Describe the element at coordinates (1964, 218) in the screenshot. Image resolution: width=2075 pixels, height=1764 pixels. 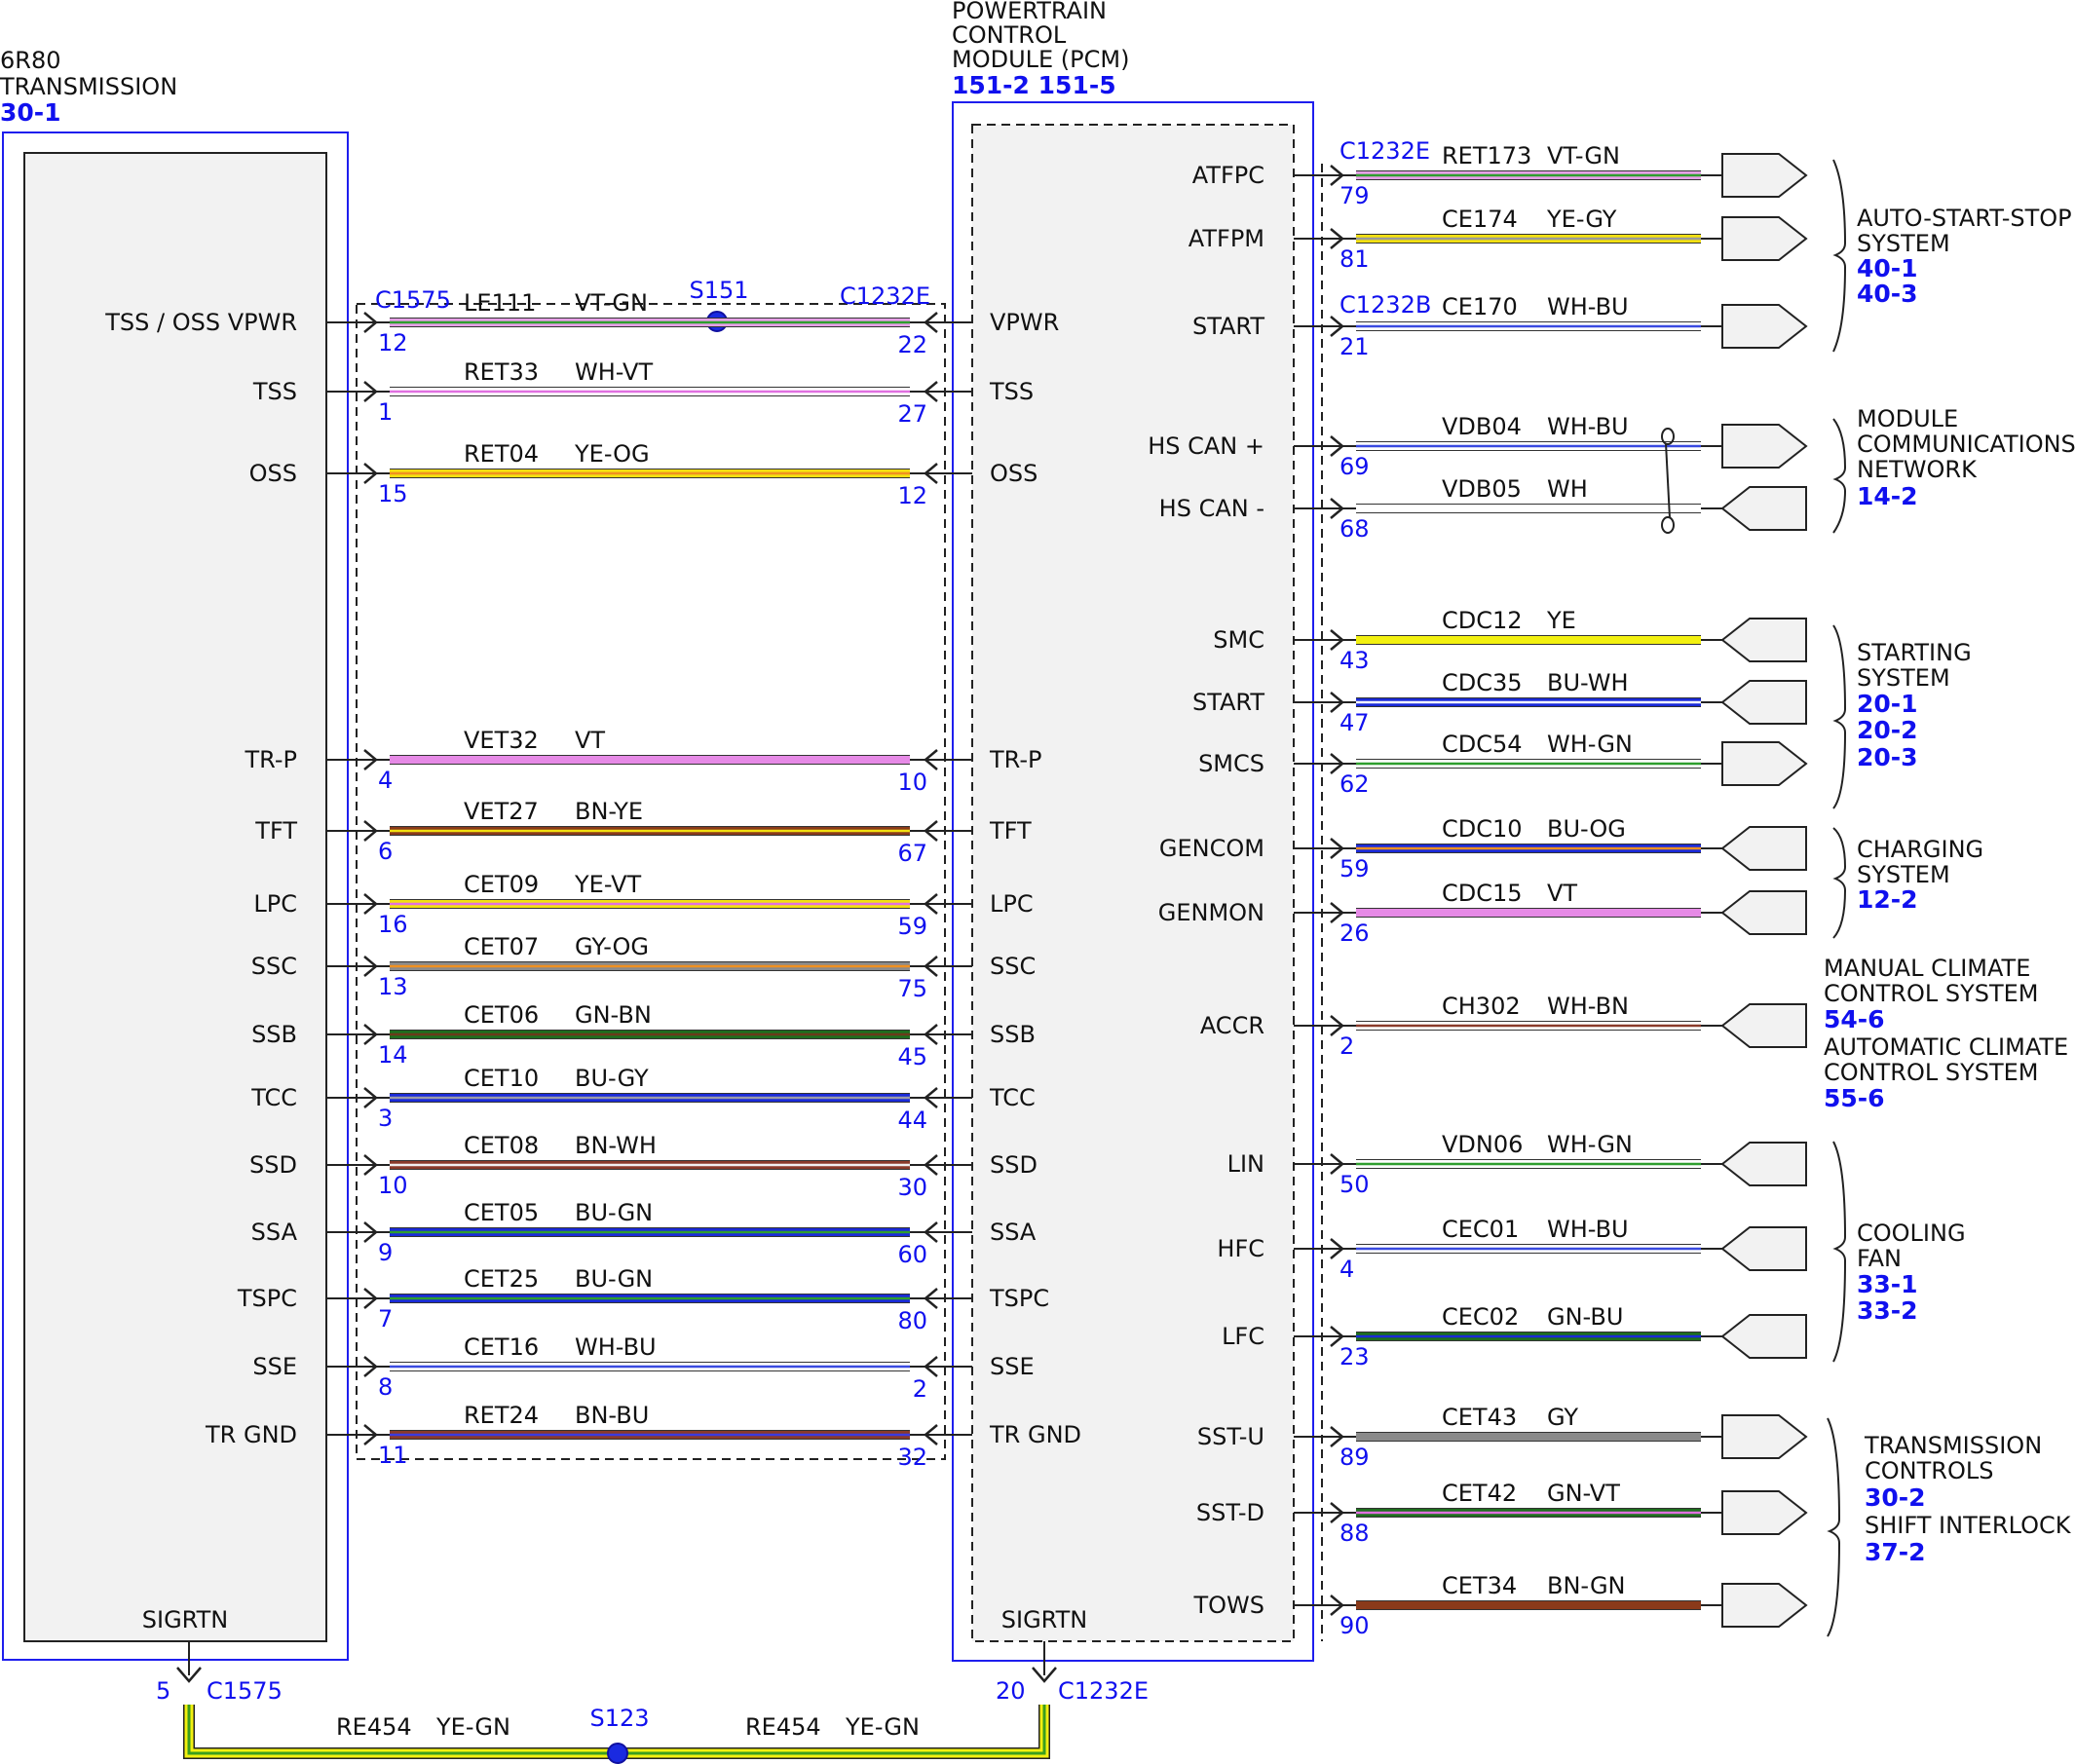
I see `system-label: AUTO-START-STOP` at that location.